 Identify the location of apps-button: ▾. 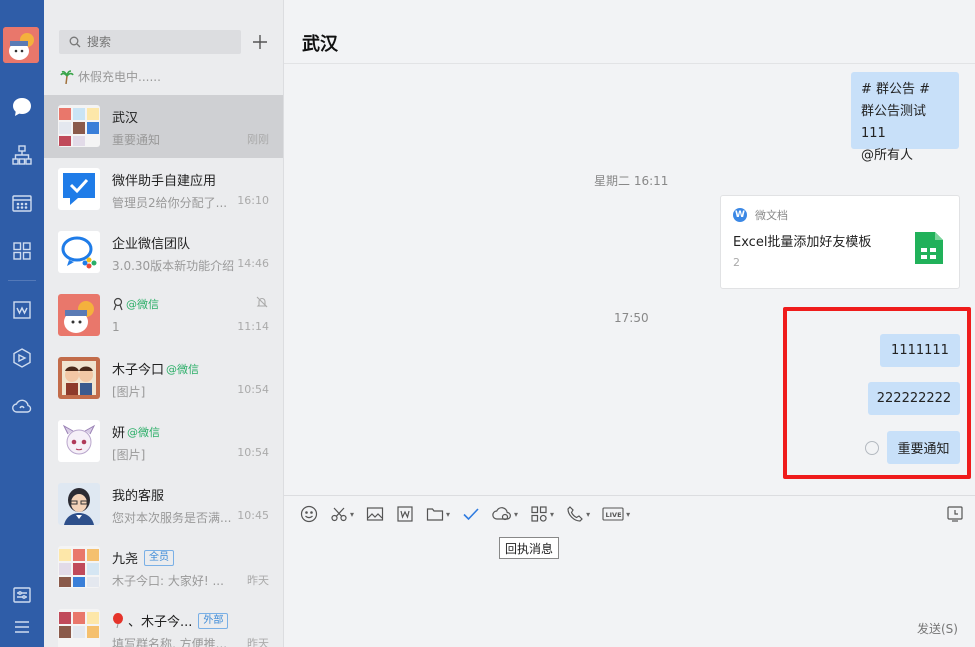
(542, 514).